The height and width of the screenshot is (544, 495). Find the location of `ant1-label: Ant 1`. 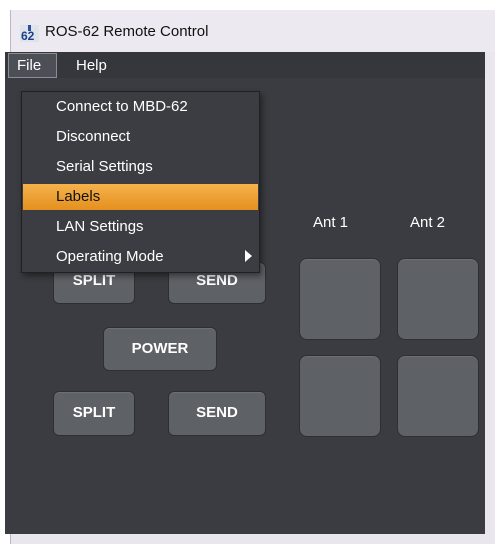

ant1-label: Ant 1 is located at coordinates (331, 222).